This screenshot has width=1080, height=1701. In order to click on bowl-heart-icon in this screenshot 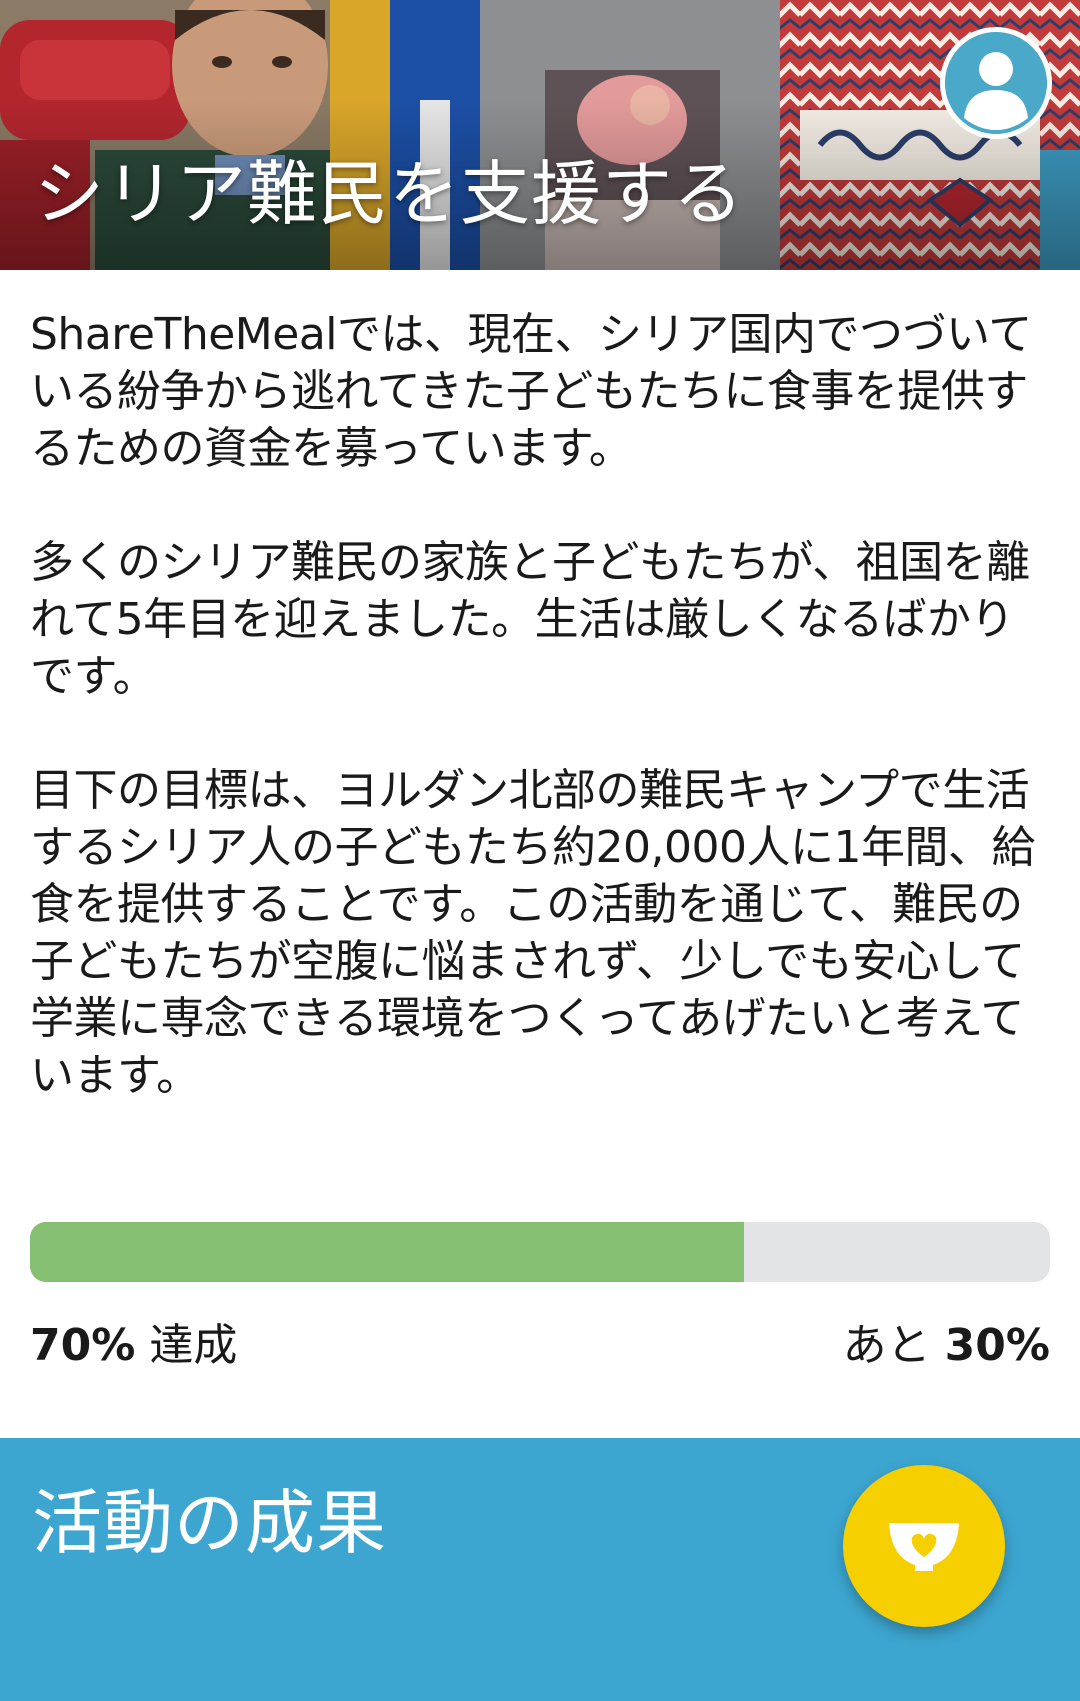, I will do `click(924, 1547)`.